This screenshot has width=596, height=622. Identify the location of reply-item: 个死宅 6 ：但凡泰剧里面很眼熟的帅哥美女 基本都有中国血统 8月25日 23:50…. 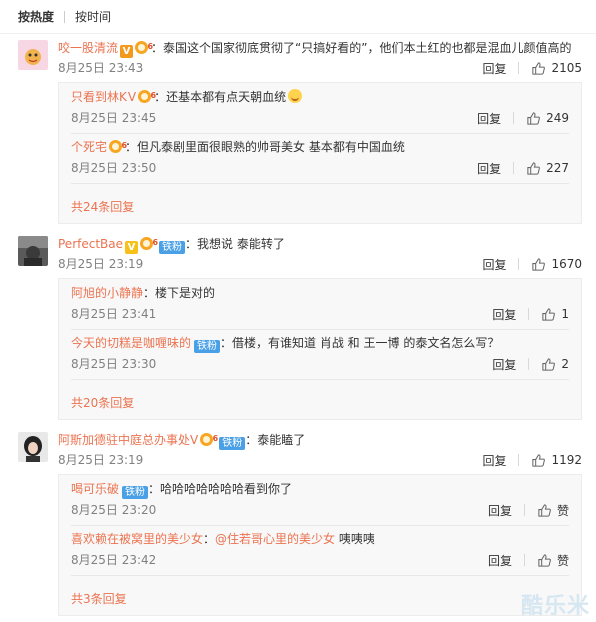
(320, 158).